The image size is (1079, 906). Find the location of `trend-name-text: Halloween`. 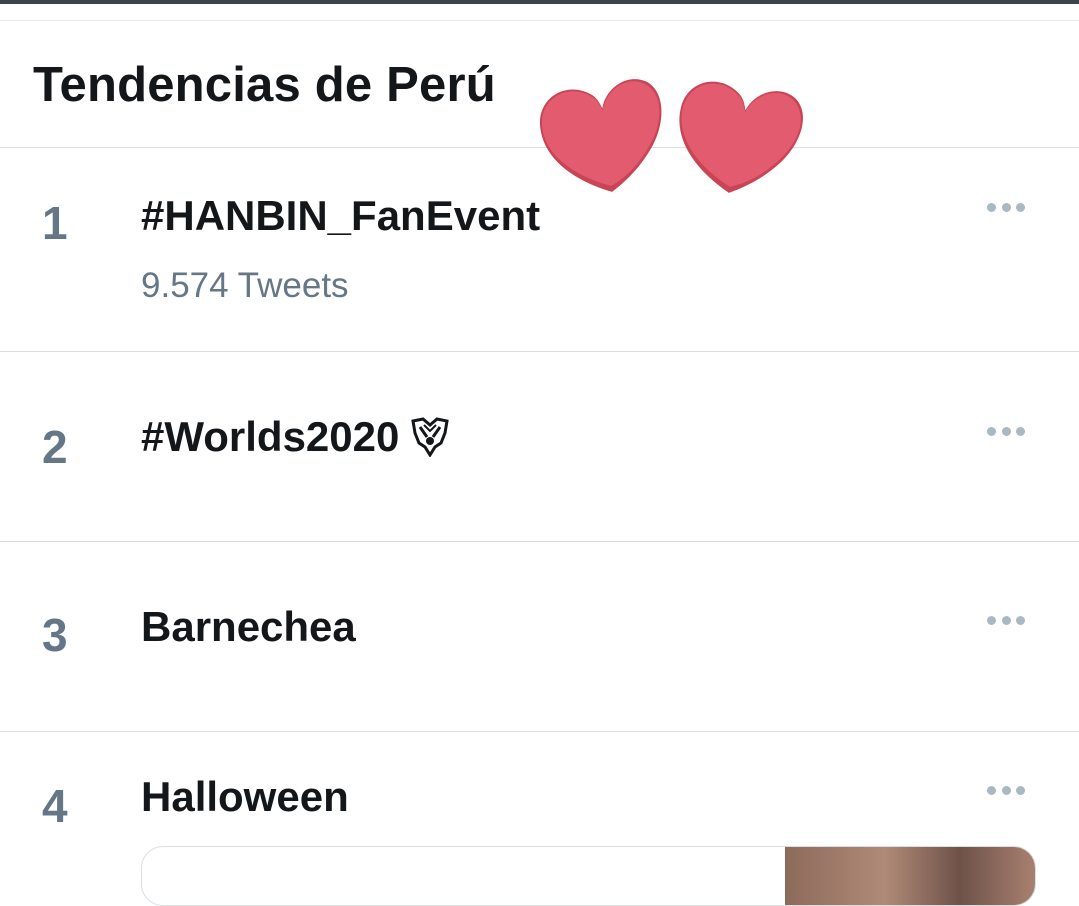

trend-name-text: Halloween is located at coordinates (245, 796).